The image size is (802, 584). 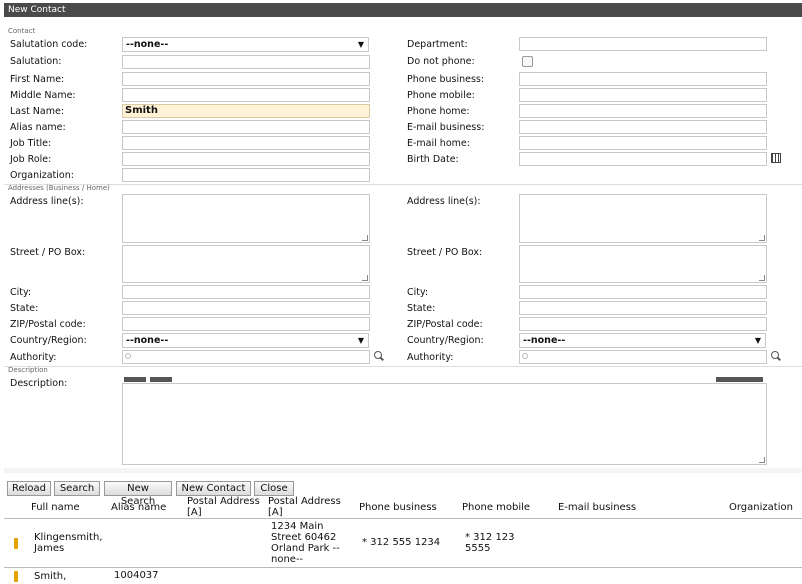 I want to click on middle-name-input, so click(x=246, y=95).